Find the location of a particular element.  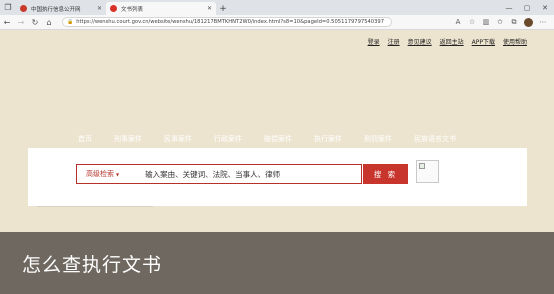

broken-image is located at coordinates (427, 171).